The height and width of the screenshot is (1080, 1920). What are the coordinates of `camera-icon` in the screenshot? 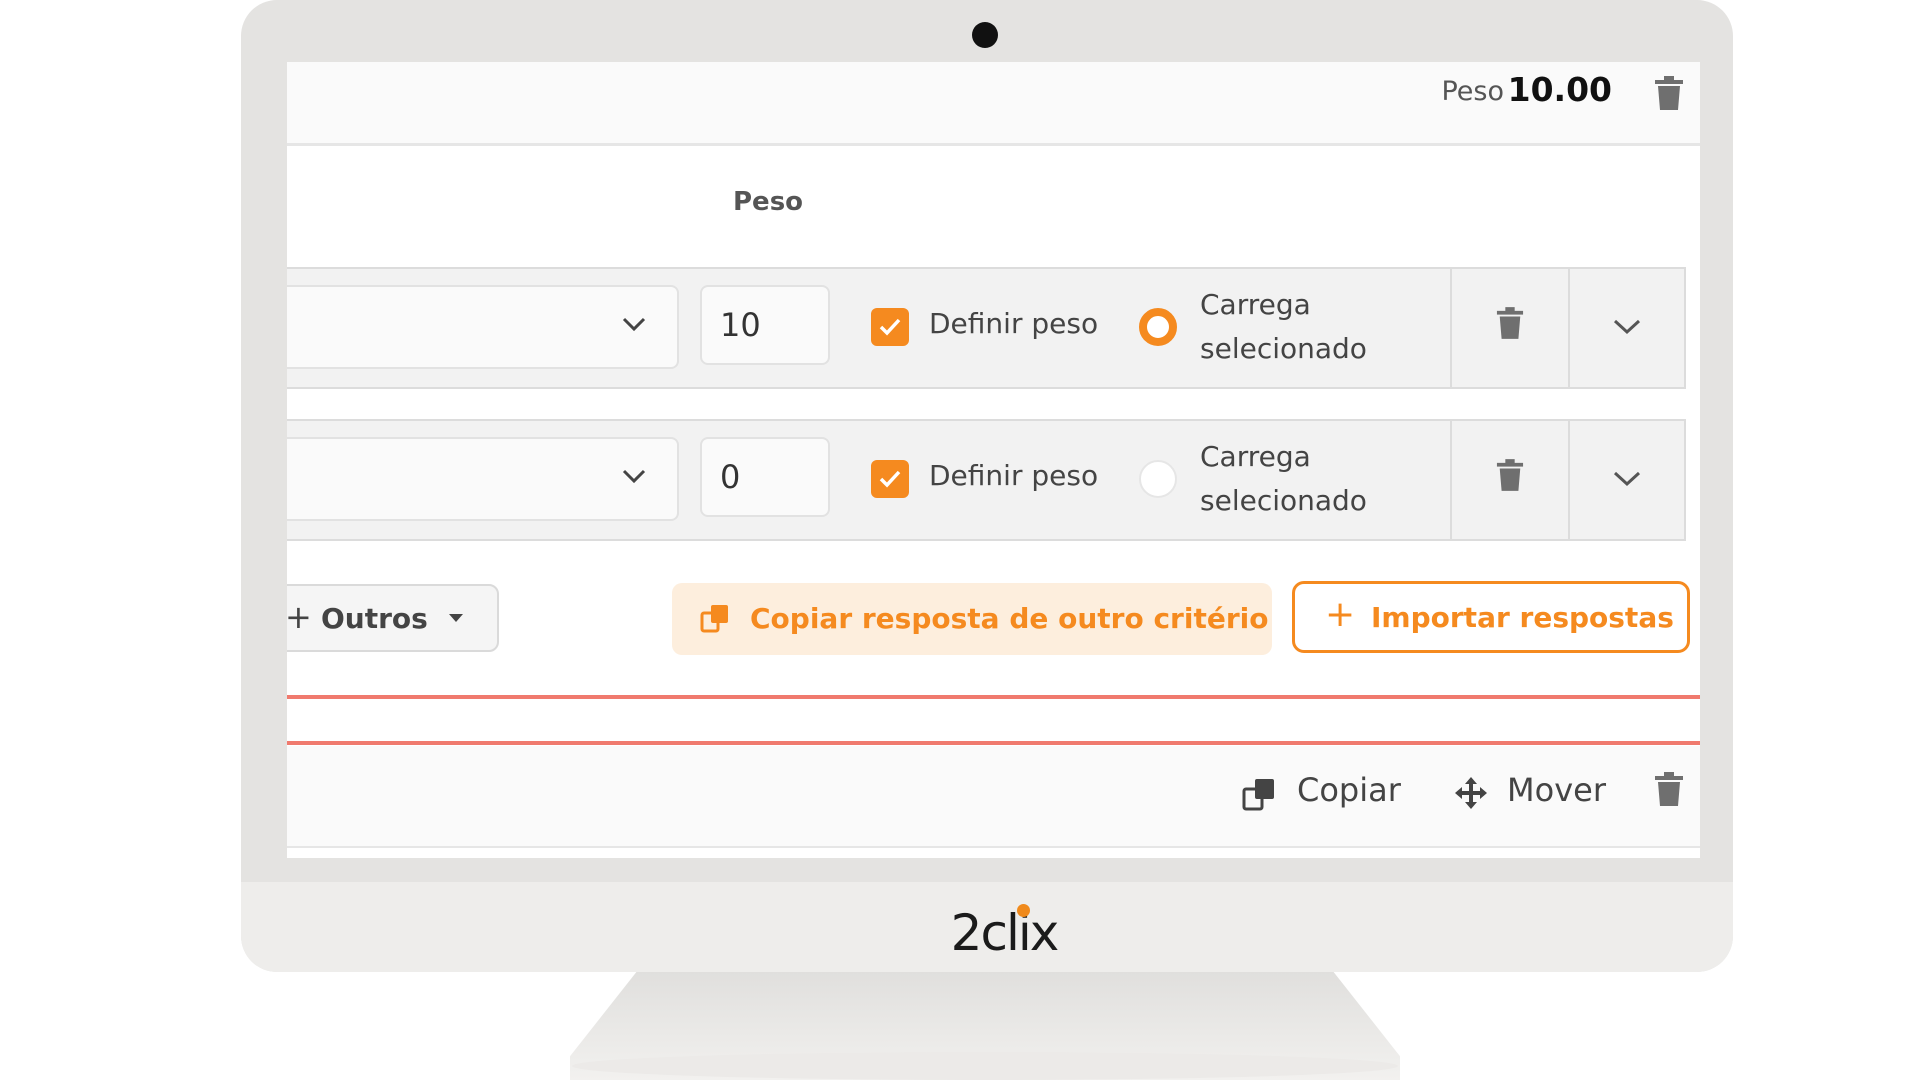 It's located at (985, 35).